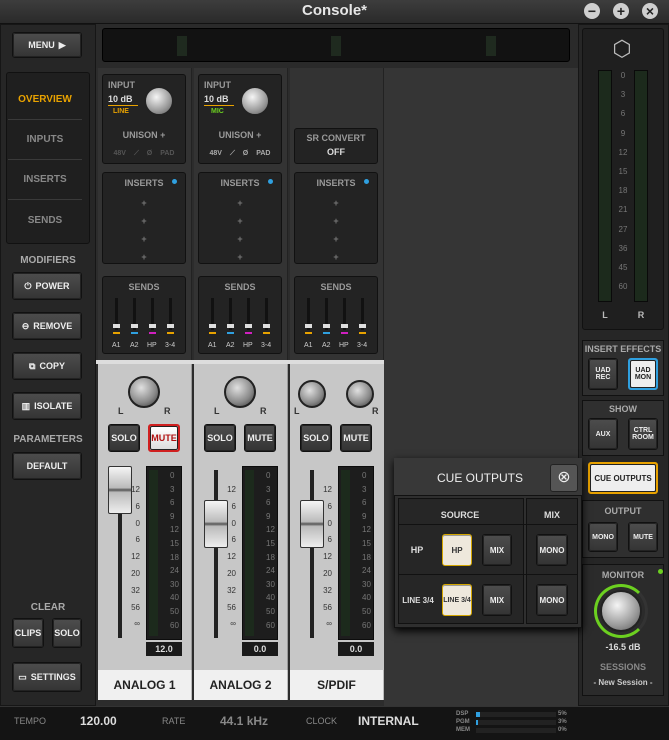  What do you see at coordinates (240, 135) in the screenshot?
I see `ch2-unison: UNISON +` at bounding box center [240, 135].